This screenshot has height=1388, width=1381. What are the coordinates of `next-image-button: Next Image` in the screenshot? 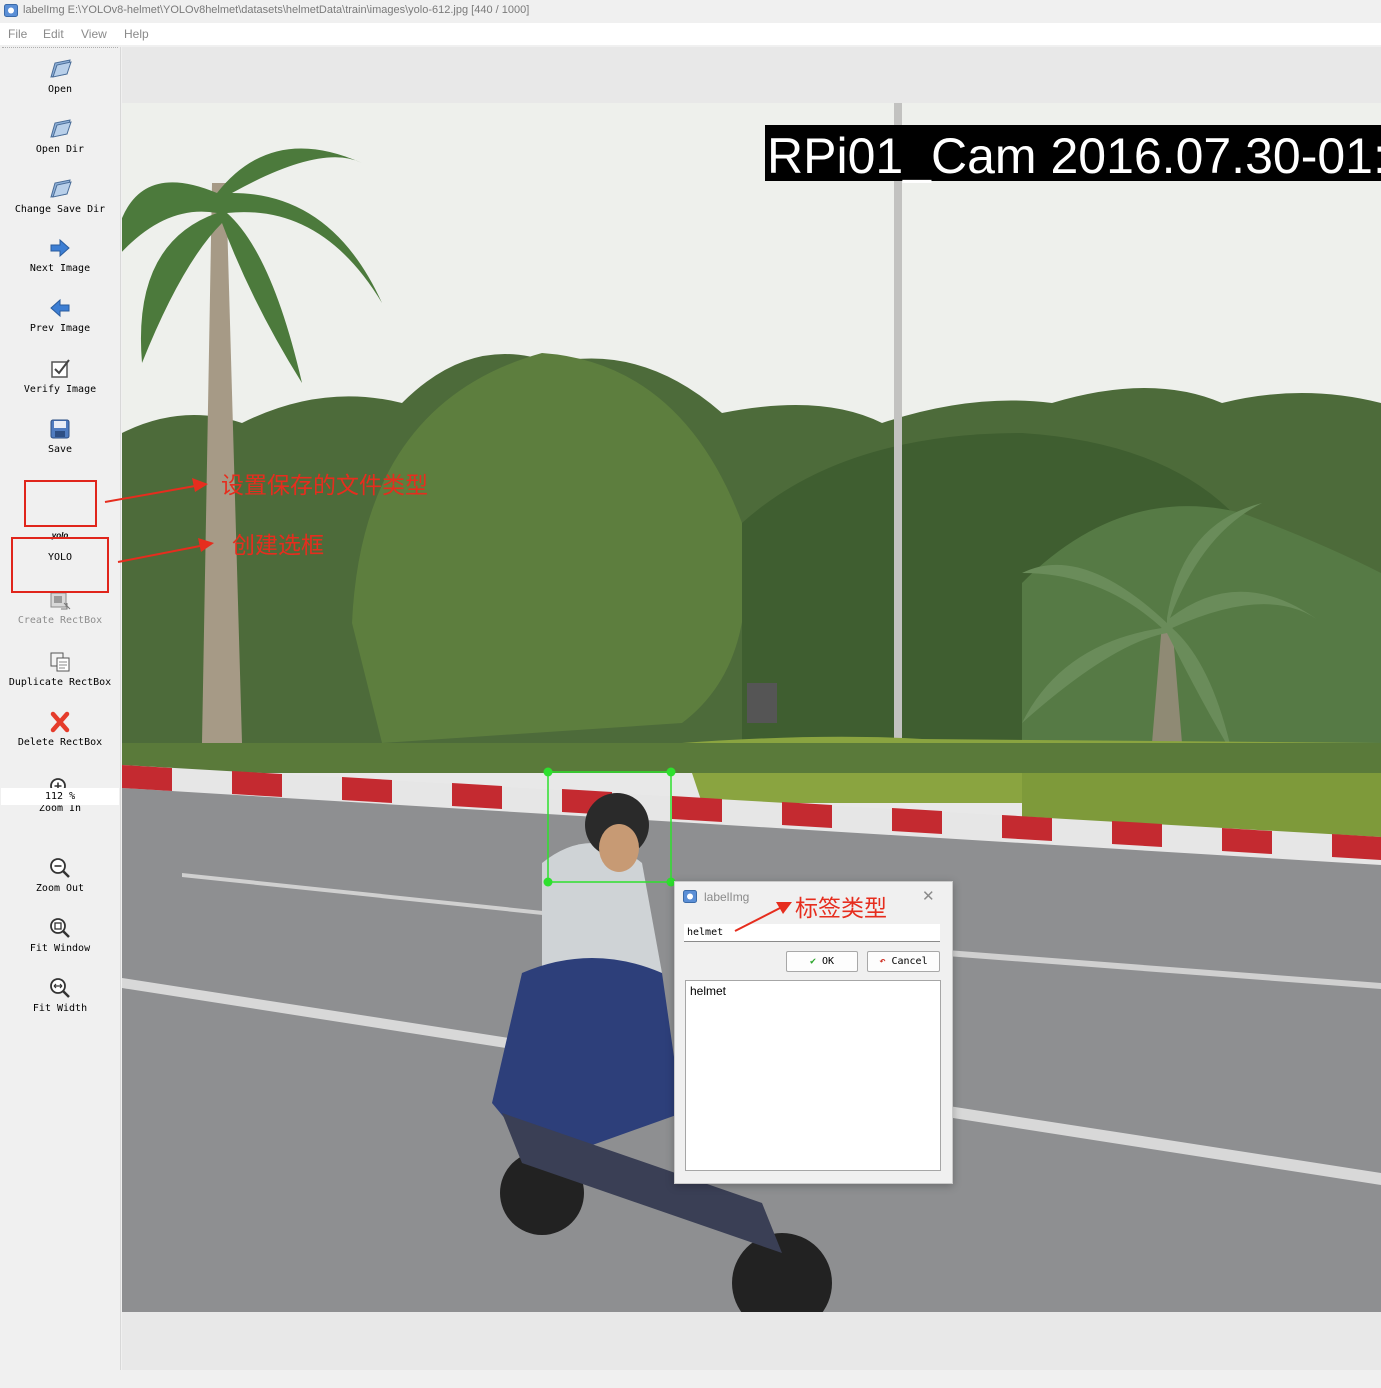 It's located at (60, 255).